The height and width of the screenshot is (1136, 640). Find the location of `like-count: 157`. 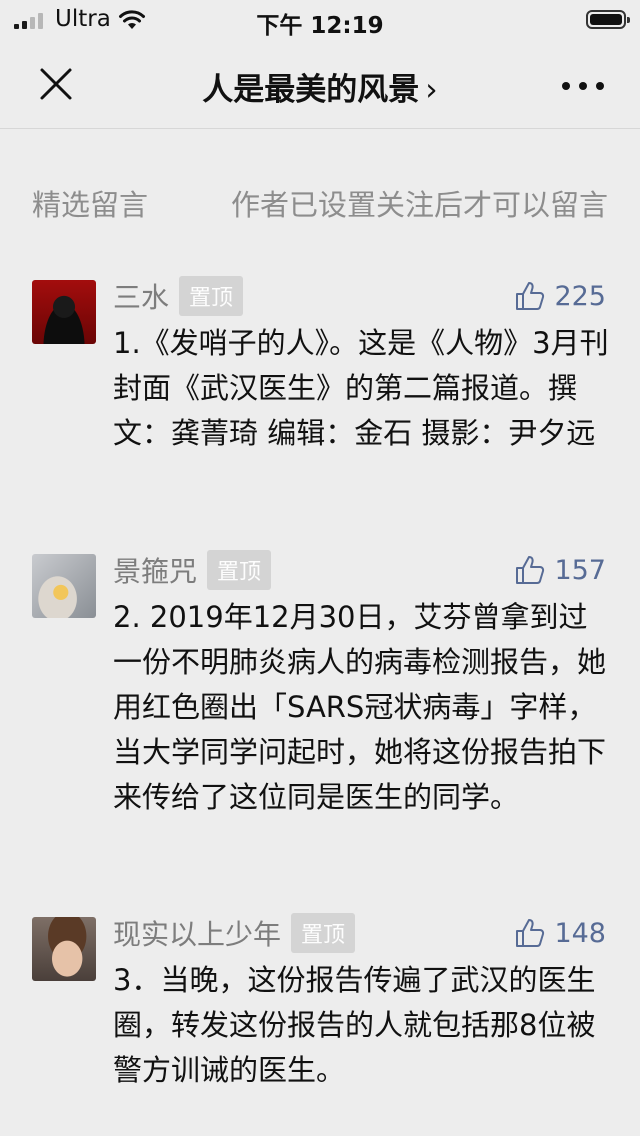

like-count: 157 is located at coordinates (580, 570).